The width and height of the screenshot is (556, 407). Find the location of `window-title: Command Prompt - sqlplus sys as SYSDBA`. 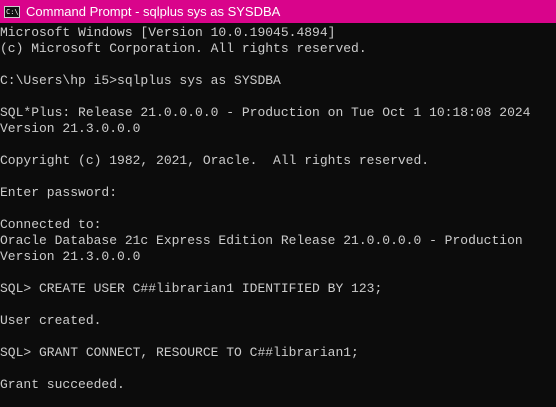

window-title: Command Prompt - sqlplus sys as SYSDBA is located at coordinates (153, 11).